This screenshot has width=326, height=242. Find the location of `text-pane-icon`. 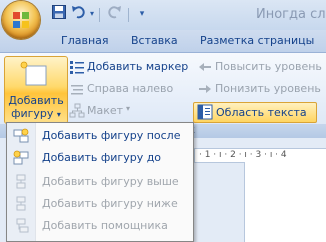

text-pane-icon is located at coordinates (205, 112).